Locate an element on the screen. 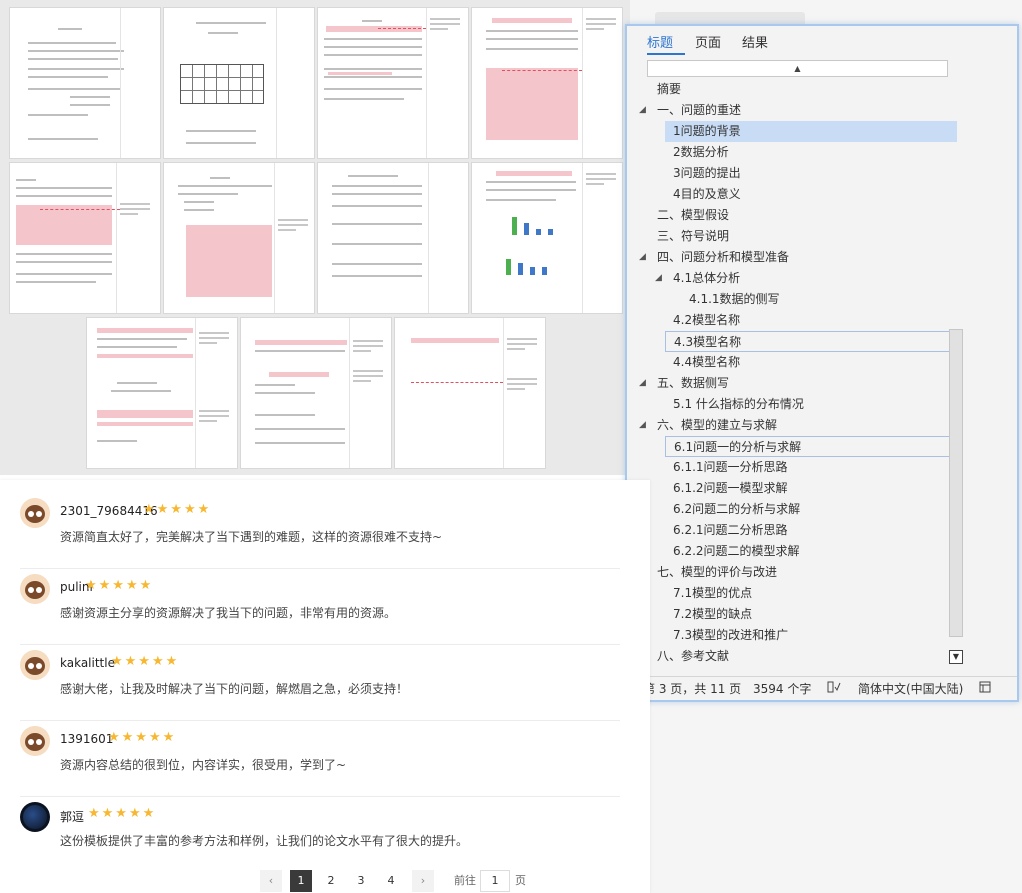 This screenshot has height=893, width=1022. goto-page-input: 1 is located at coordinates (495, 881).